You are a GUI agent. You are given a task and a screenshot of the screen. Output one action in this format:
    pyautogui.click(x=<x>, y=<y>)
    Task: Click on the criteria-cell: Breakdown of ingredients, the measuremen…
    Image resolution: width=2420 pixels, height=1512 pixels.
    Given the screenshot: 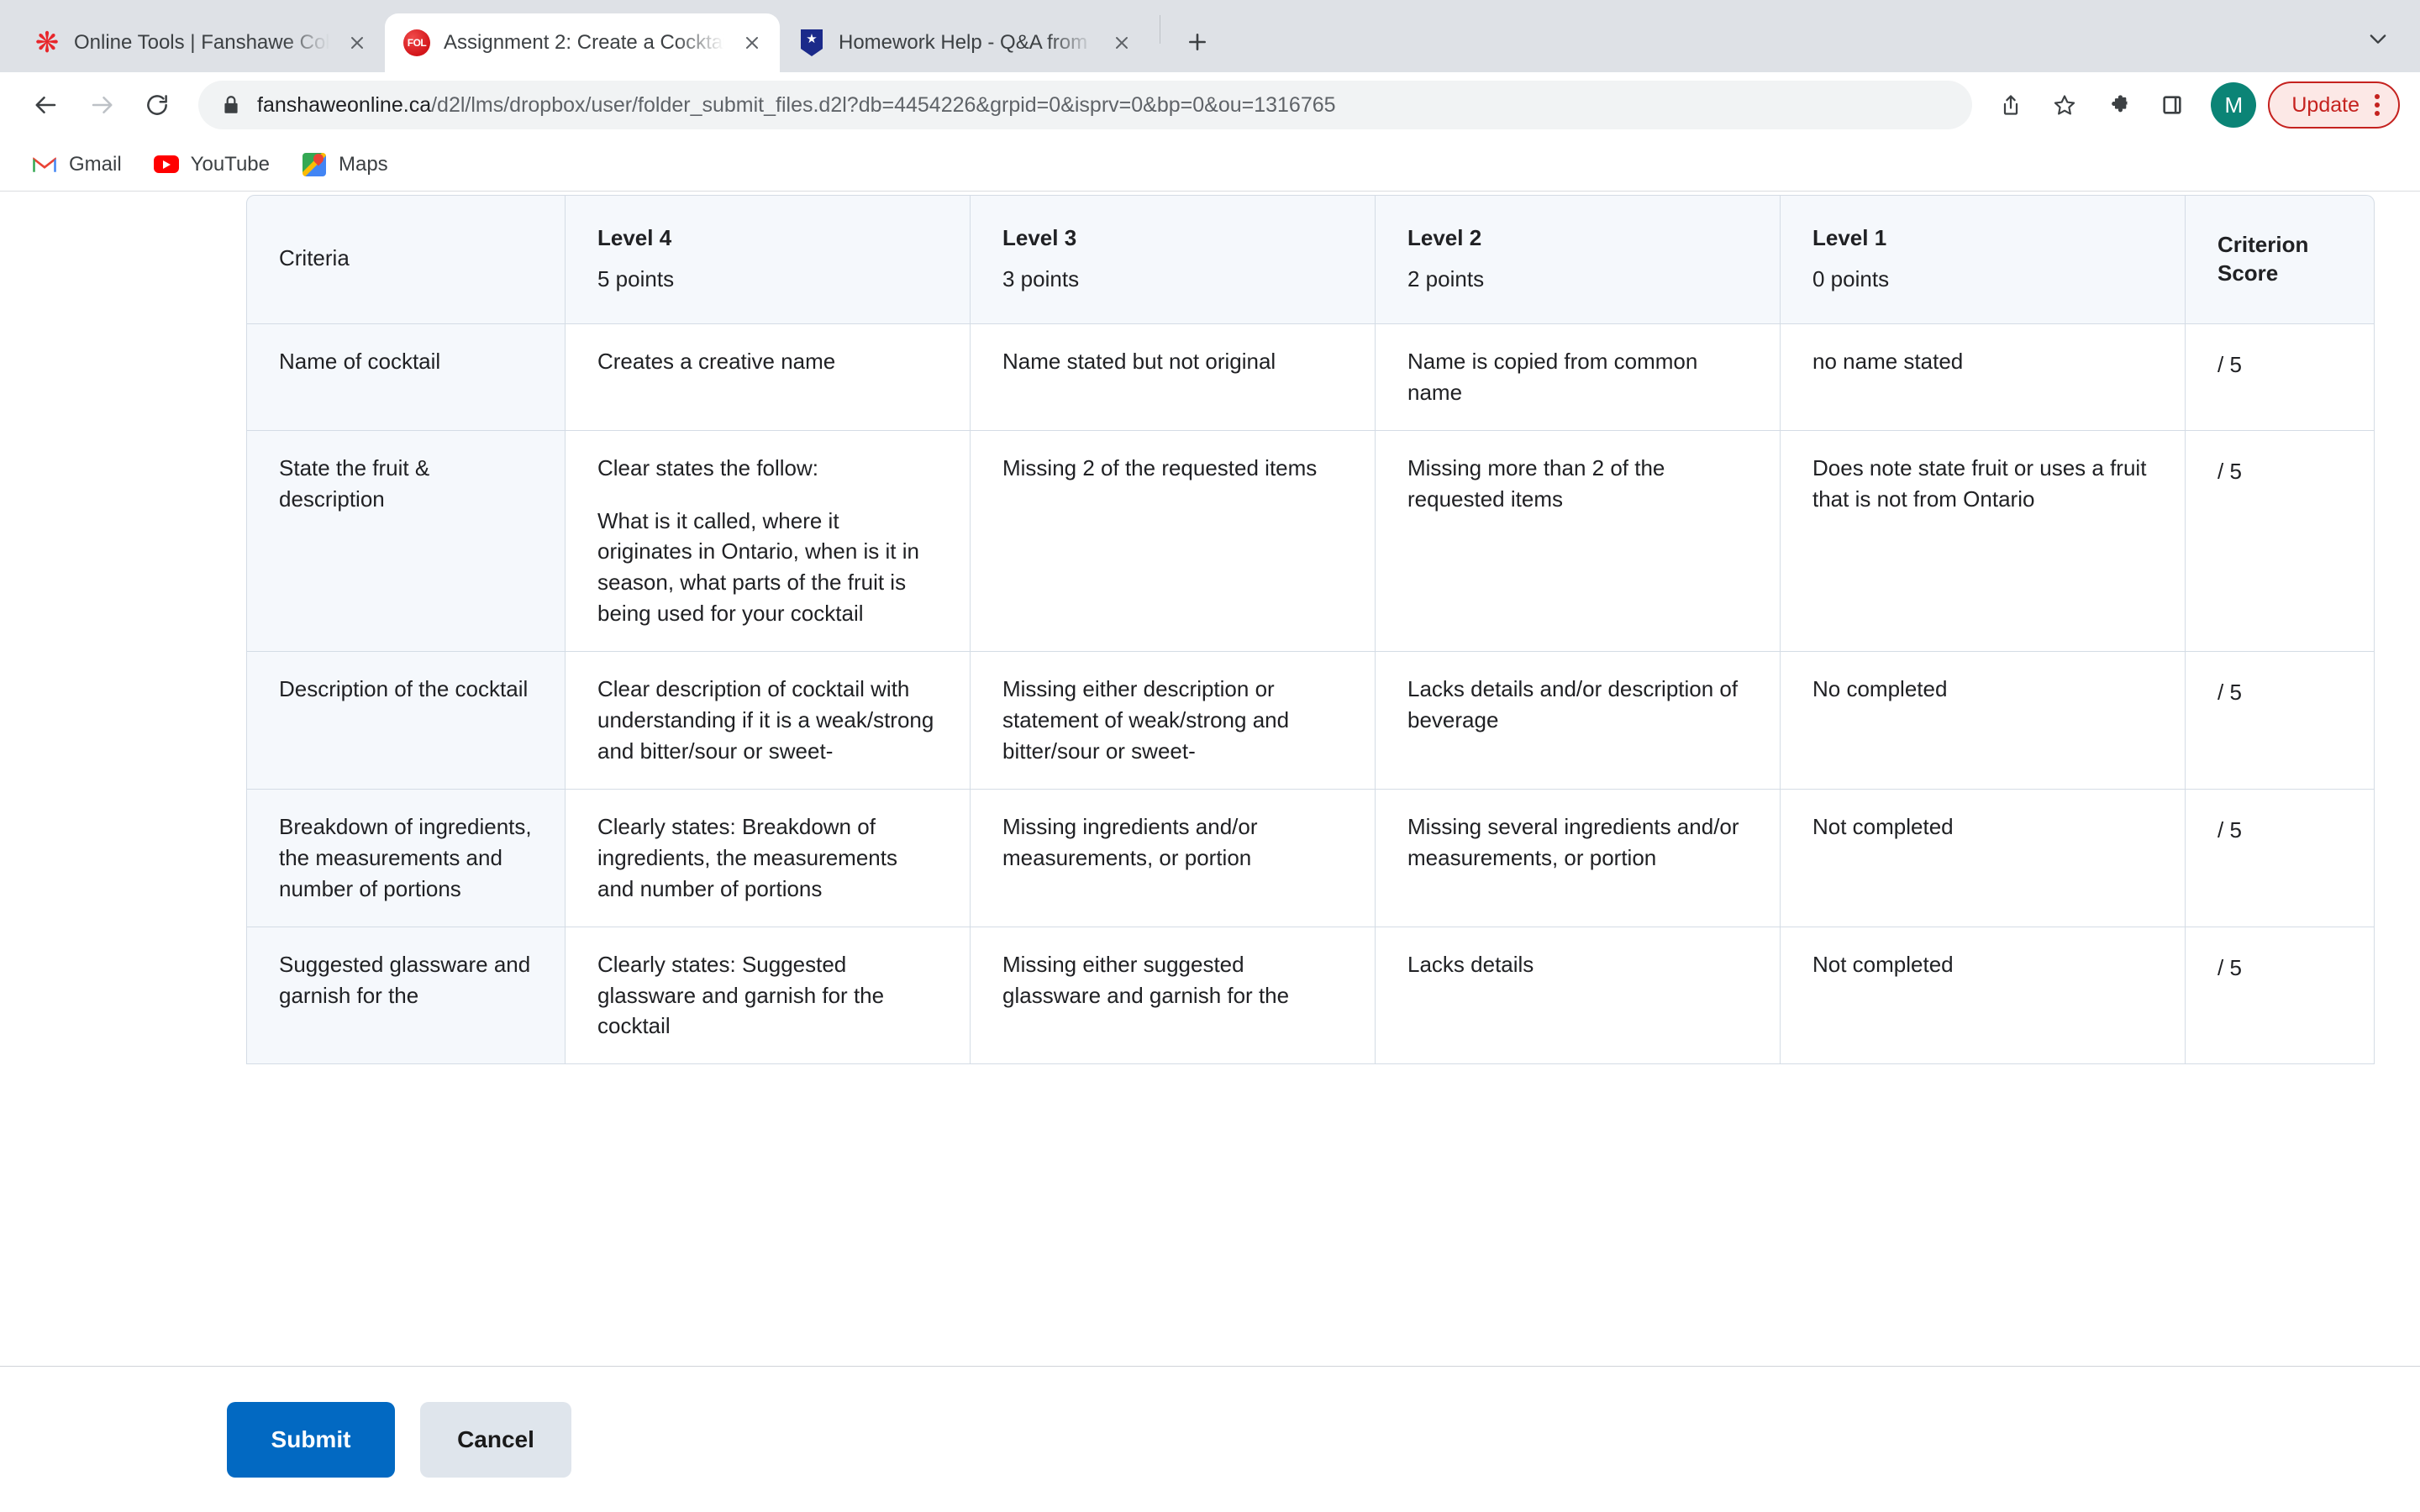 What is the action you would take?
    pyautogui.click(x=406, y=858)
    